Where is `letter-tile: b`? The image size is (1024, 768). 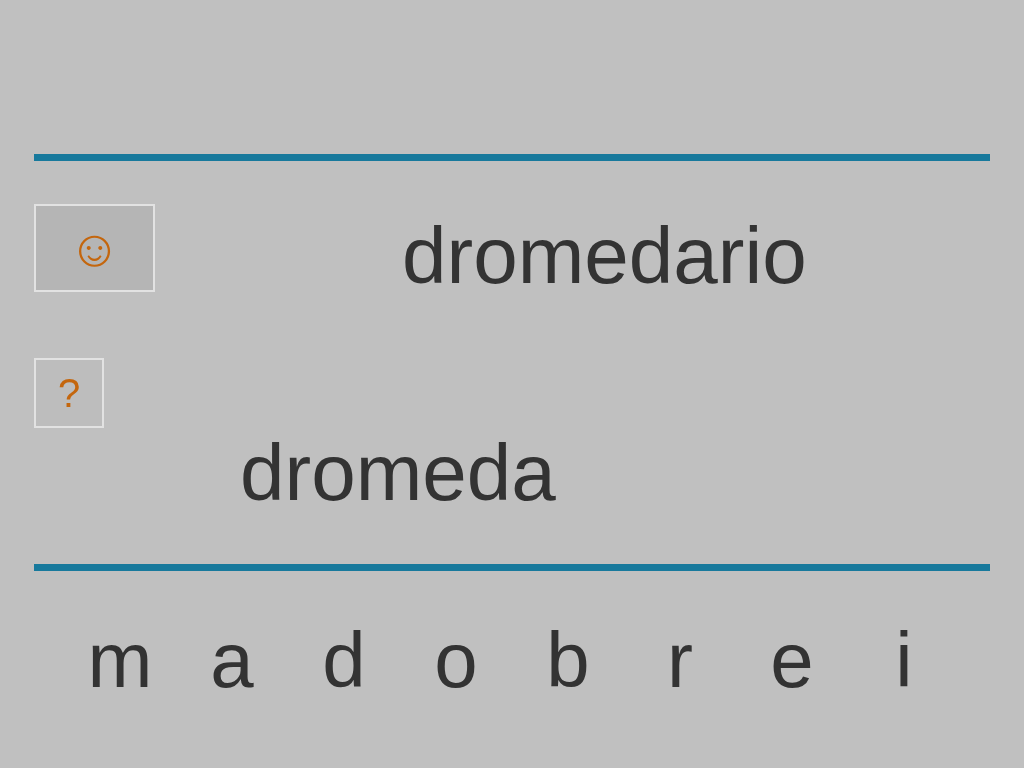
letter-tile: b is located at coordinates (568, 660).